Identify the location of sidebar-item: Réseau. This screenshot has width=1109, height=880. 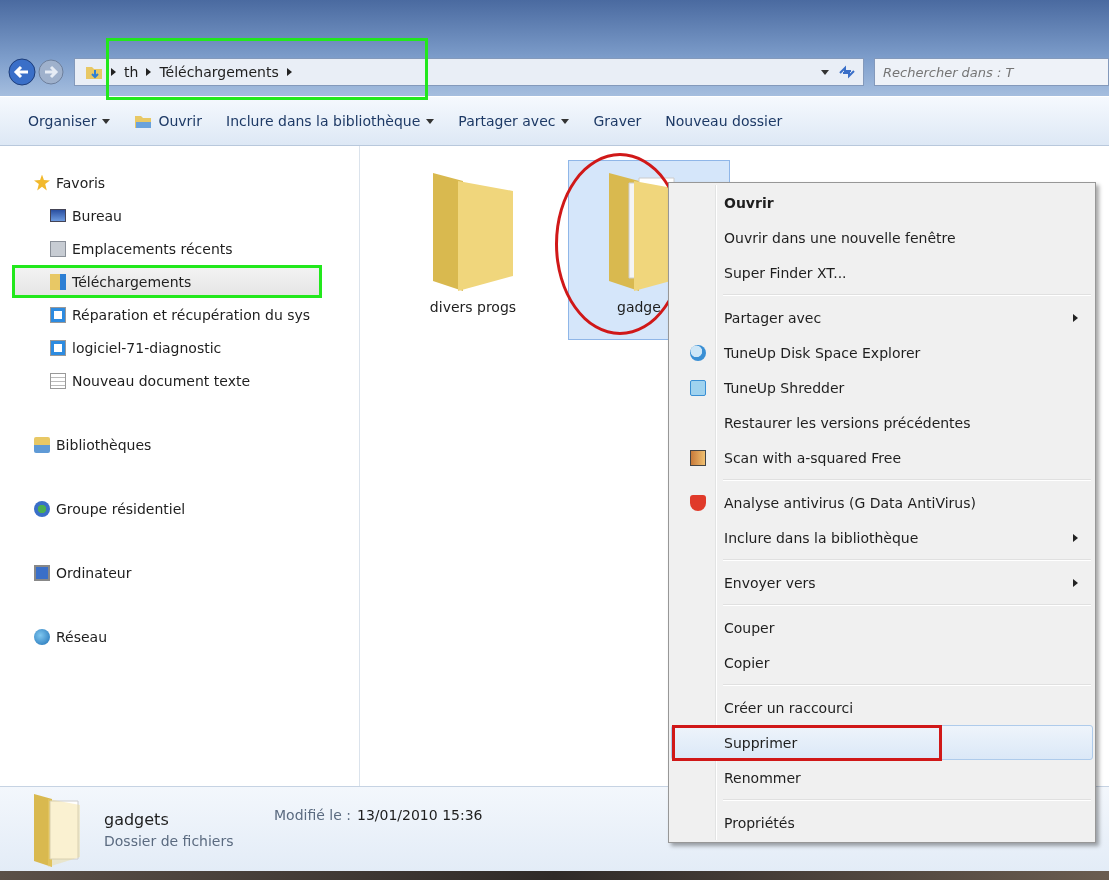
(179, 636).